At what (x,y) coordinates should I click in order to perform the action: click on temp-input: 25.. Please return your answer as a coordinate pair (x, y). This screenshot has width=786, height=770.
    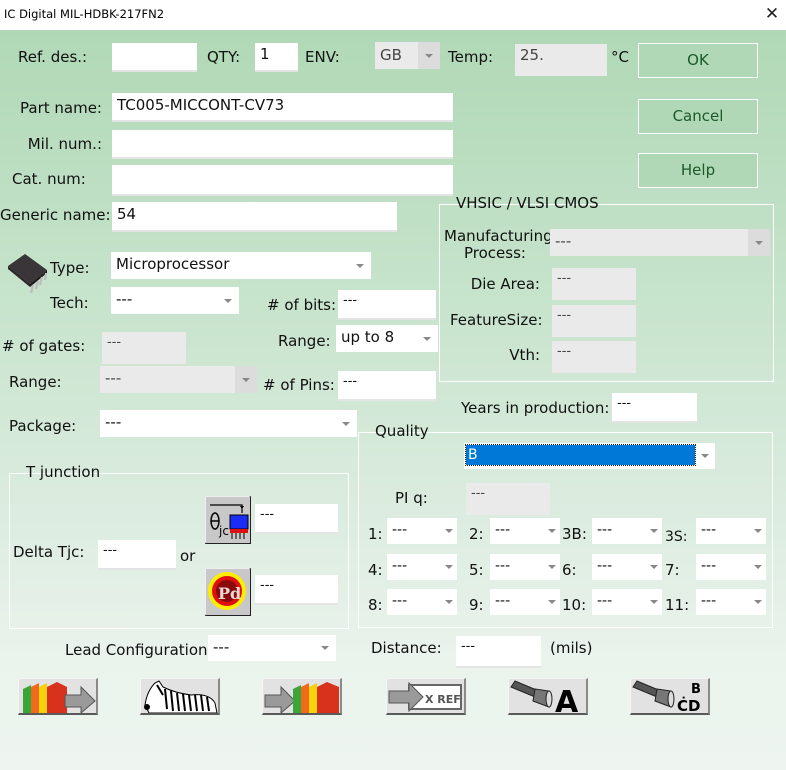
    Looking at the image, I should click on (561, 60).